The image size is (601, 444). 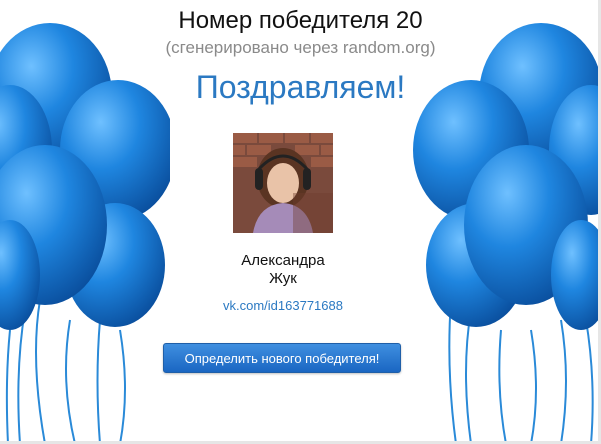 What do you see at coordinates (282, 358) in the screenshot?
I see `new-winner-button: Определить нового победителя!` at bounding box center [282, 358].